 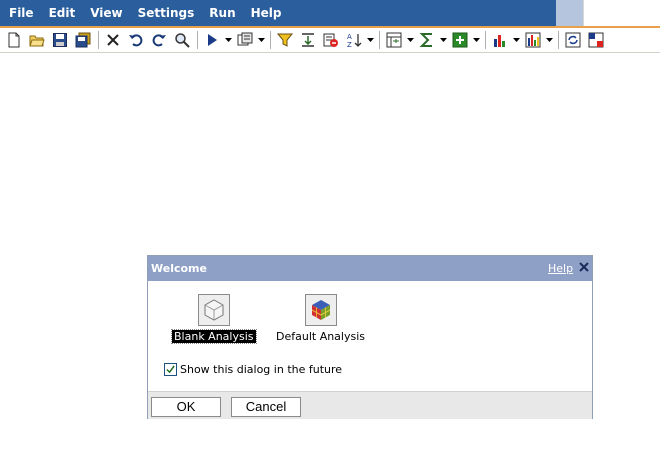 What do you see at coordinates (370, 268) in the screenshot?
I see `dialog-titlebar: Welcome Help` at bounding box center [370, 268].